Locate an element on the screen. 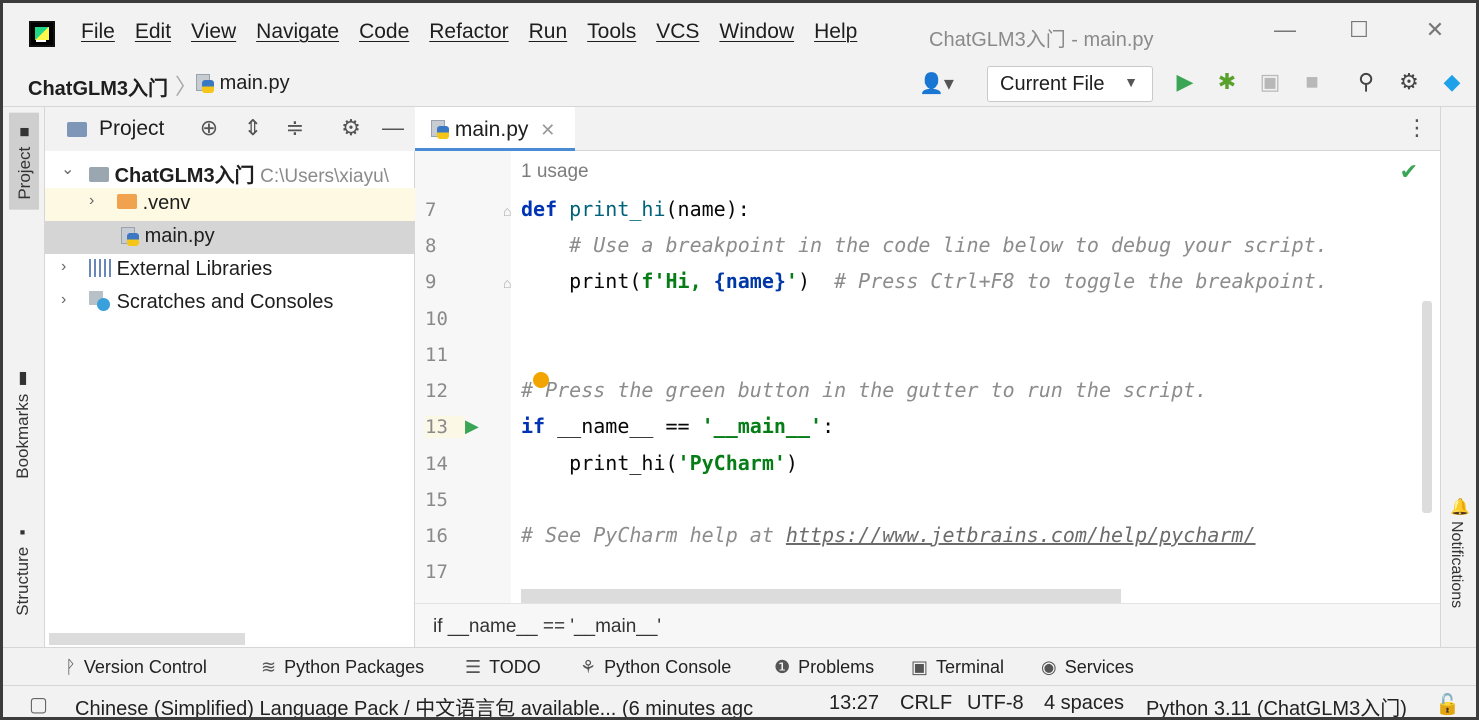 The image size is (1479, 720). breadcrumb-file: main.py is located at coordinates (243, 83).